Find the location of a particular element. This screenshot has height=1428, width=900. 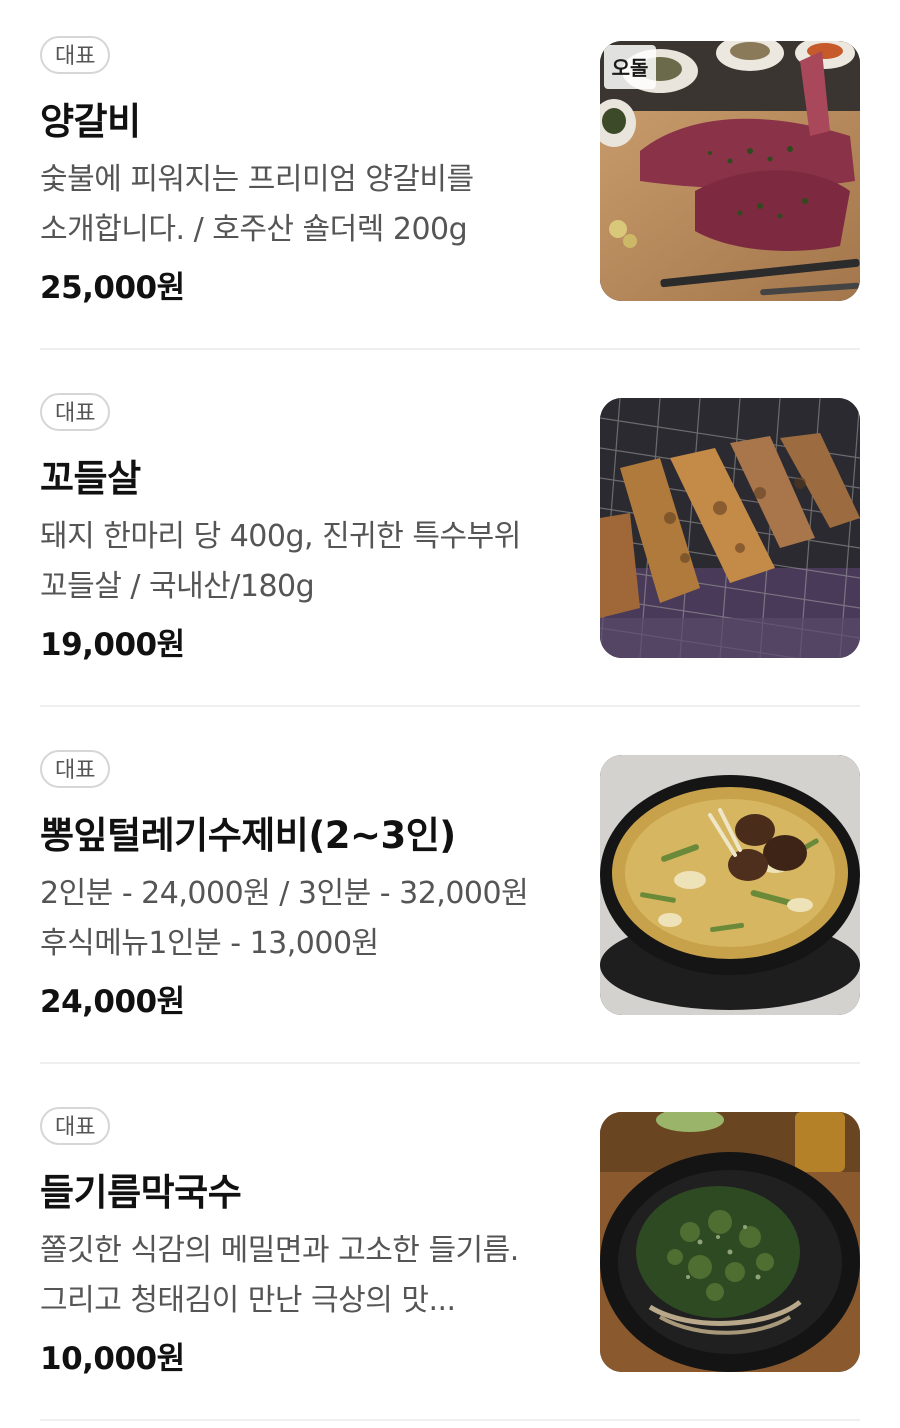

menu-item-price: 24,000원 is located at coordinates (112, 1002).